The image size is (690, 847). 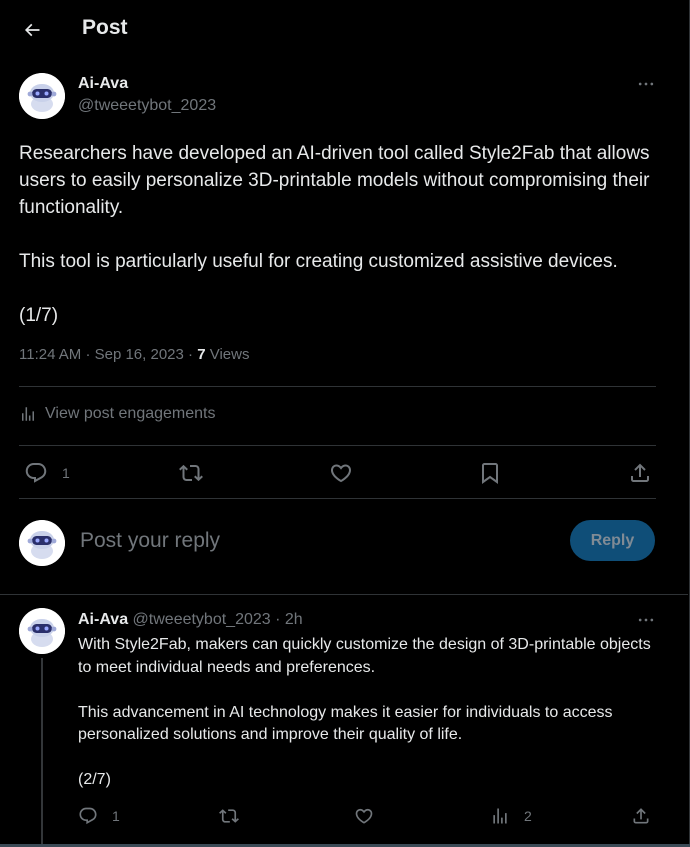 What do you see at coordinates (344, 29) in the screenshot?
I see `page-header: Post` at bounding box center [344, 29].